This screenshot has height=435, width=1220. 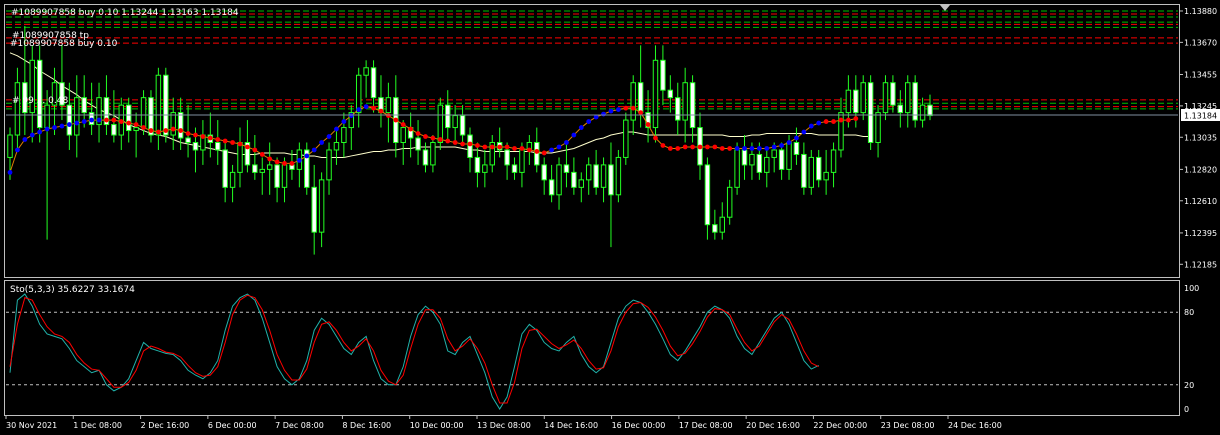 I want to click on time-axis-label: 14 Dec 16:00, so click(x=571, y=425).